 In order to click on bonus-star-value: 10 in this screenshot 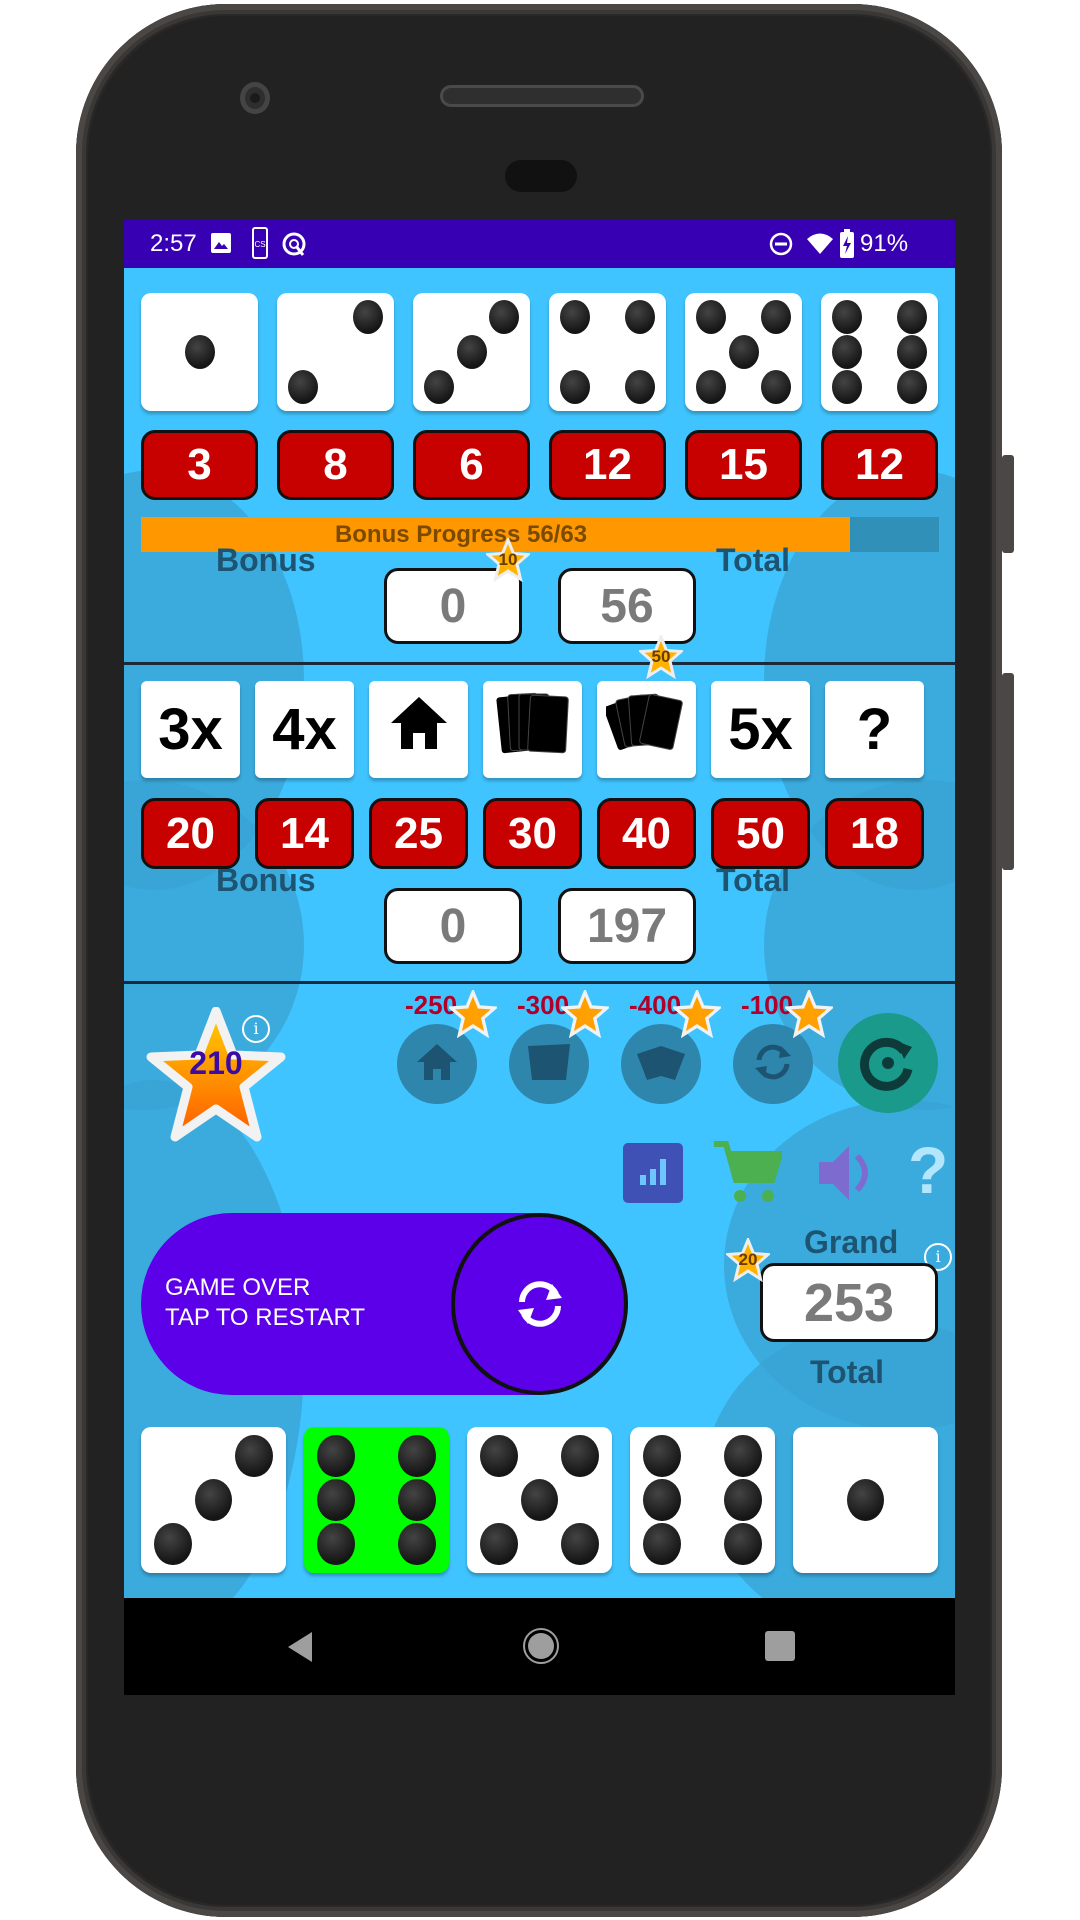, I will do `click(508, 559)`.